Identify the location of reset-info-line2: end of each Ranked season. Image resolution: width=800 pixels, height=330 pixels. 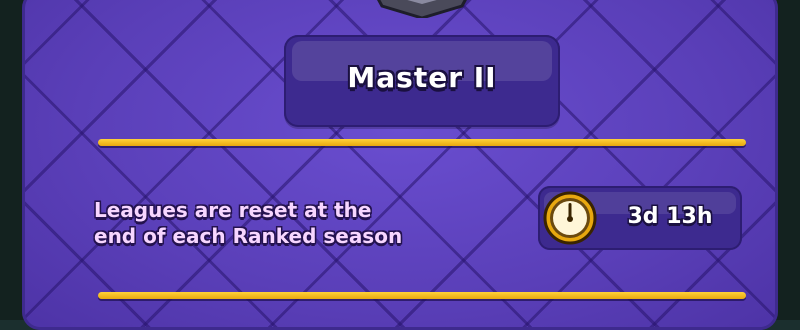
(248, 236).